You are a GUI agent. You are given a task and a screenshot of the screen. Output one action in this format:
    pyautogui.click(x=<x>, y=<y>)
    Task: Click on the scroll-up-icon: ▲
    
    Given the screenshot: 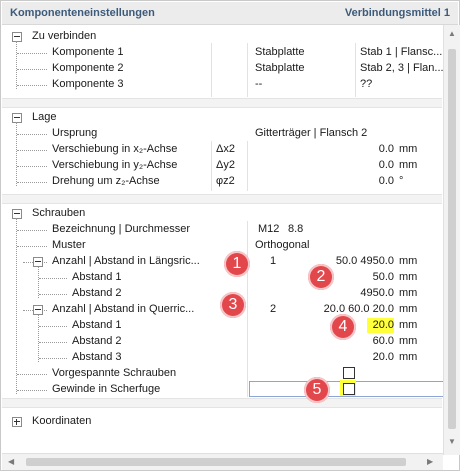 What is the action you would take?
    pyautogui.click(x=452, y=33)
    